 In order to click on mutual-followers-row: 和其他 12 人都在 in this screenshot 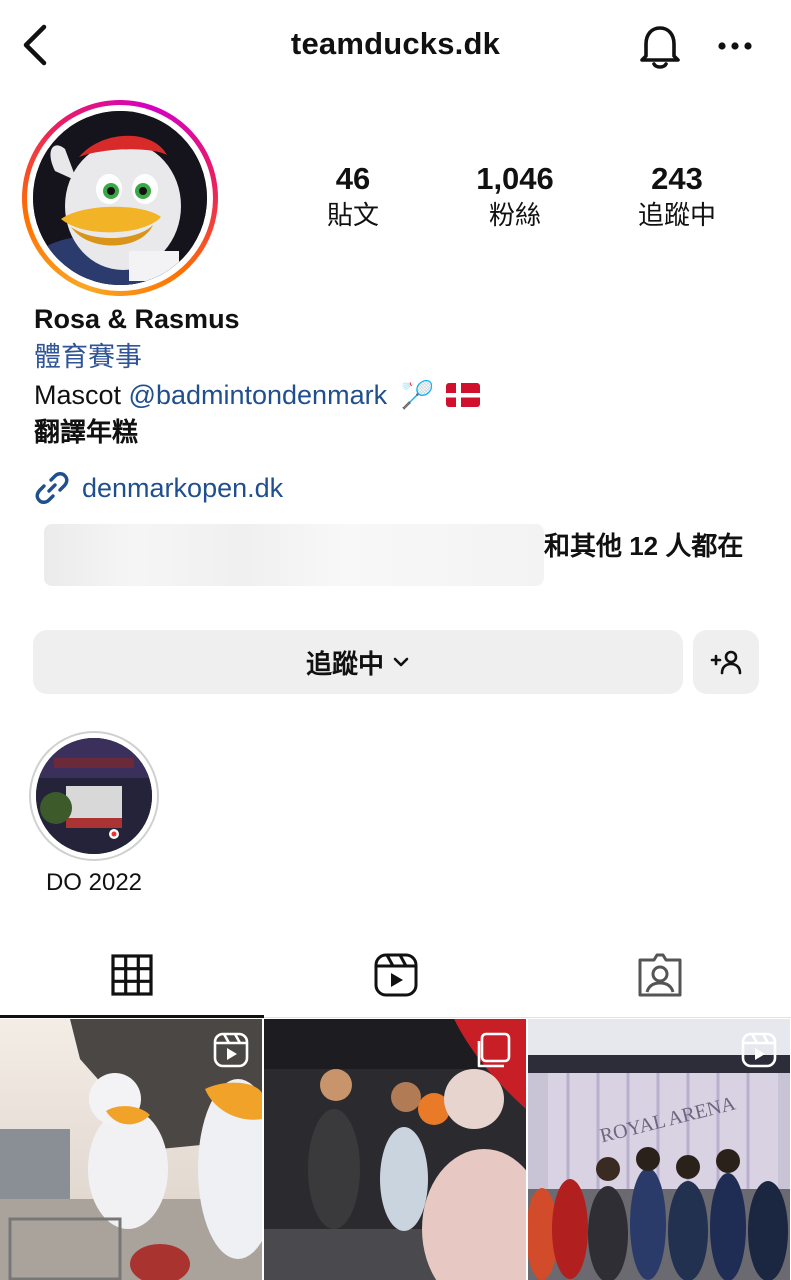, I will do `click(404, 556)`.